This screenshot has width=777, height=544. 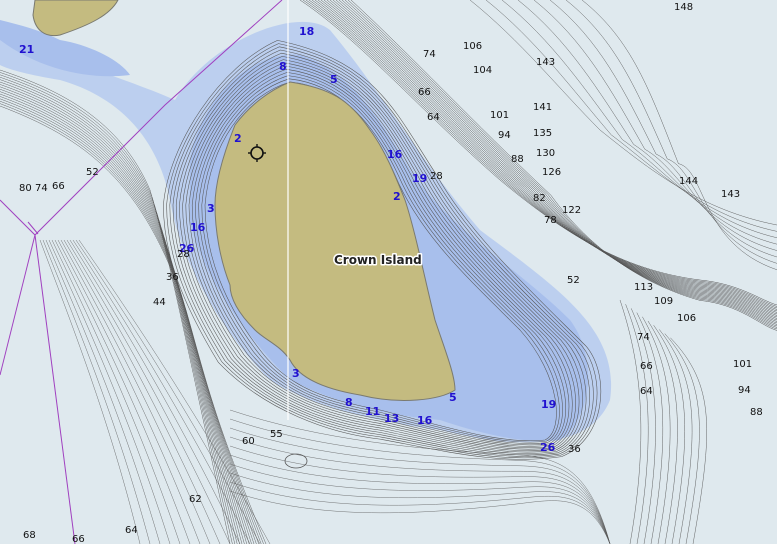 What do you see at coordinates (26, 49) in the screenshot?
I see `sounding-shallow: 21` at bounding box center [26, 49].